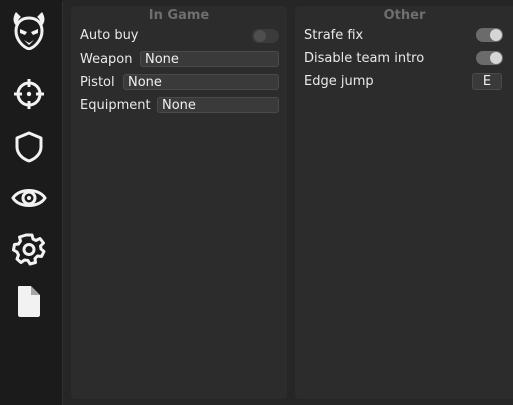 This screenshot has height=405, width=513. What do you see at coordinates (487, 81) in the screenshot?
I see `edge-jump-keybind-button: E` at bounding box center [487, 81].